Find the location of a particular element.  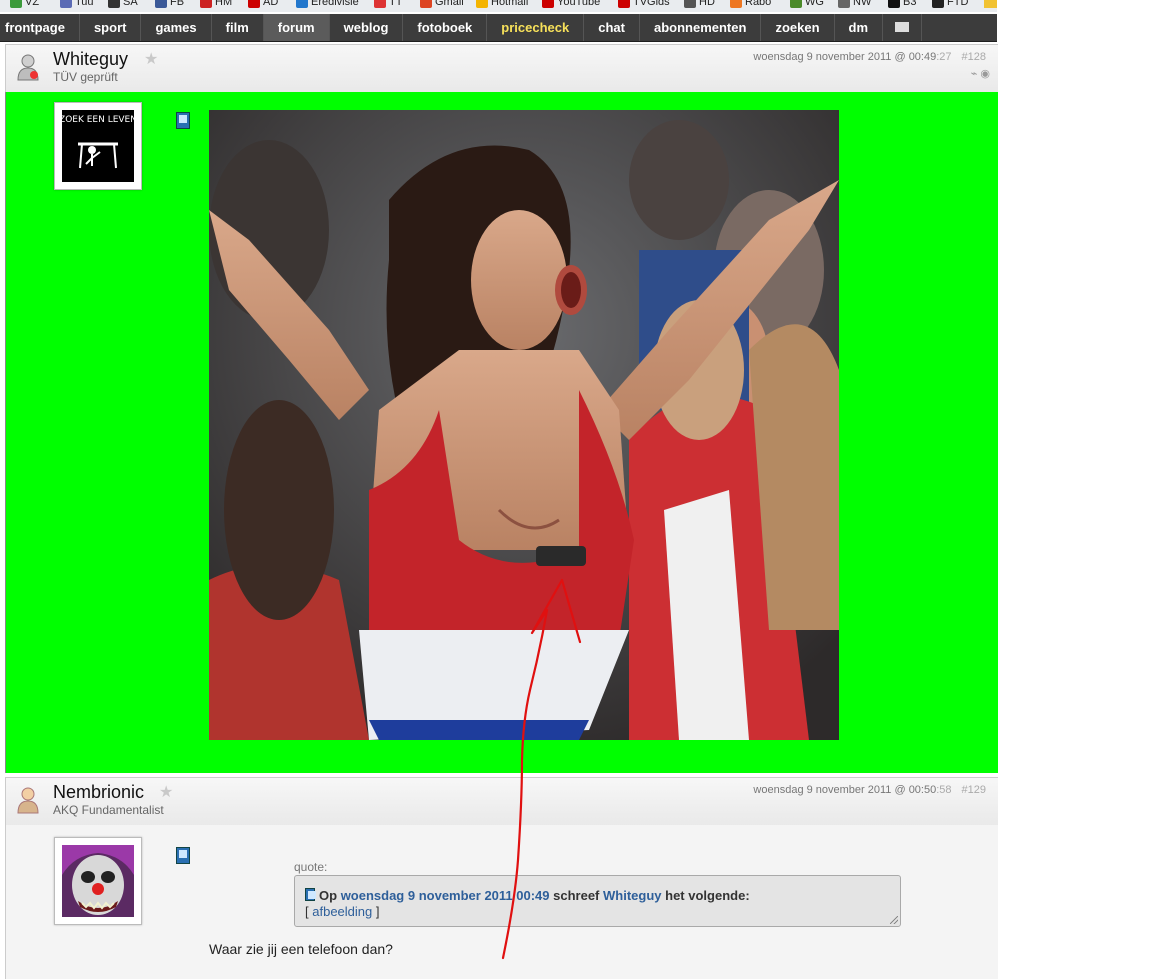

bookmark-item: WG is located at coordinates (807, 5).